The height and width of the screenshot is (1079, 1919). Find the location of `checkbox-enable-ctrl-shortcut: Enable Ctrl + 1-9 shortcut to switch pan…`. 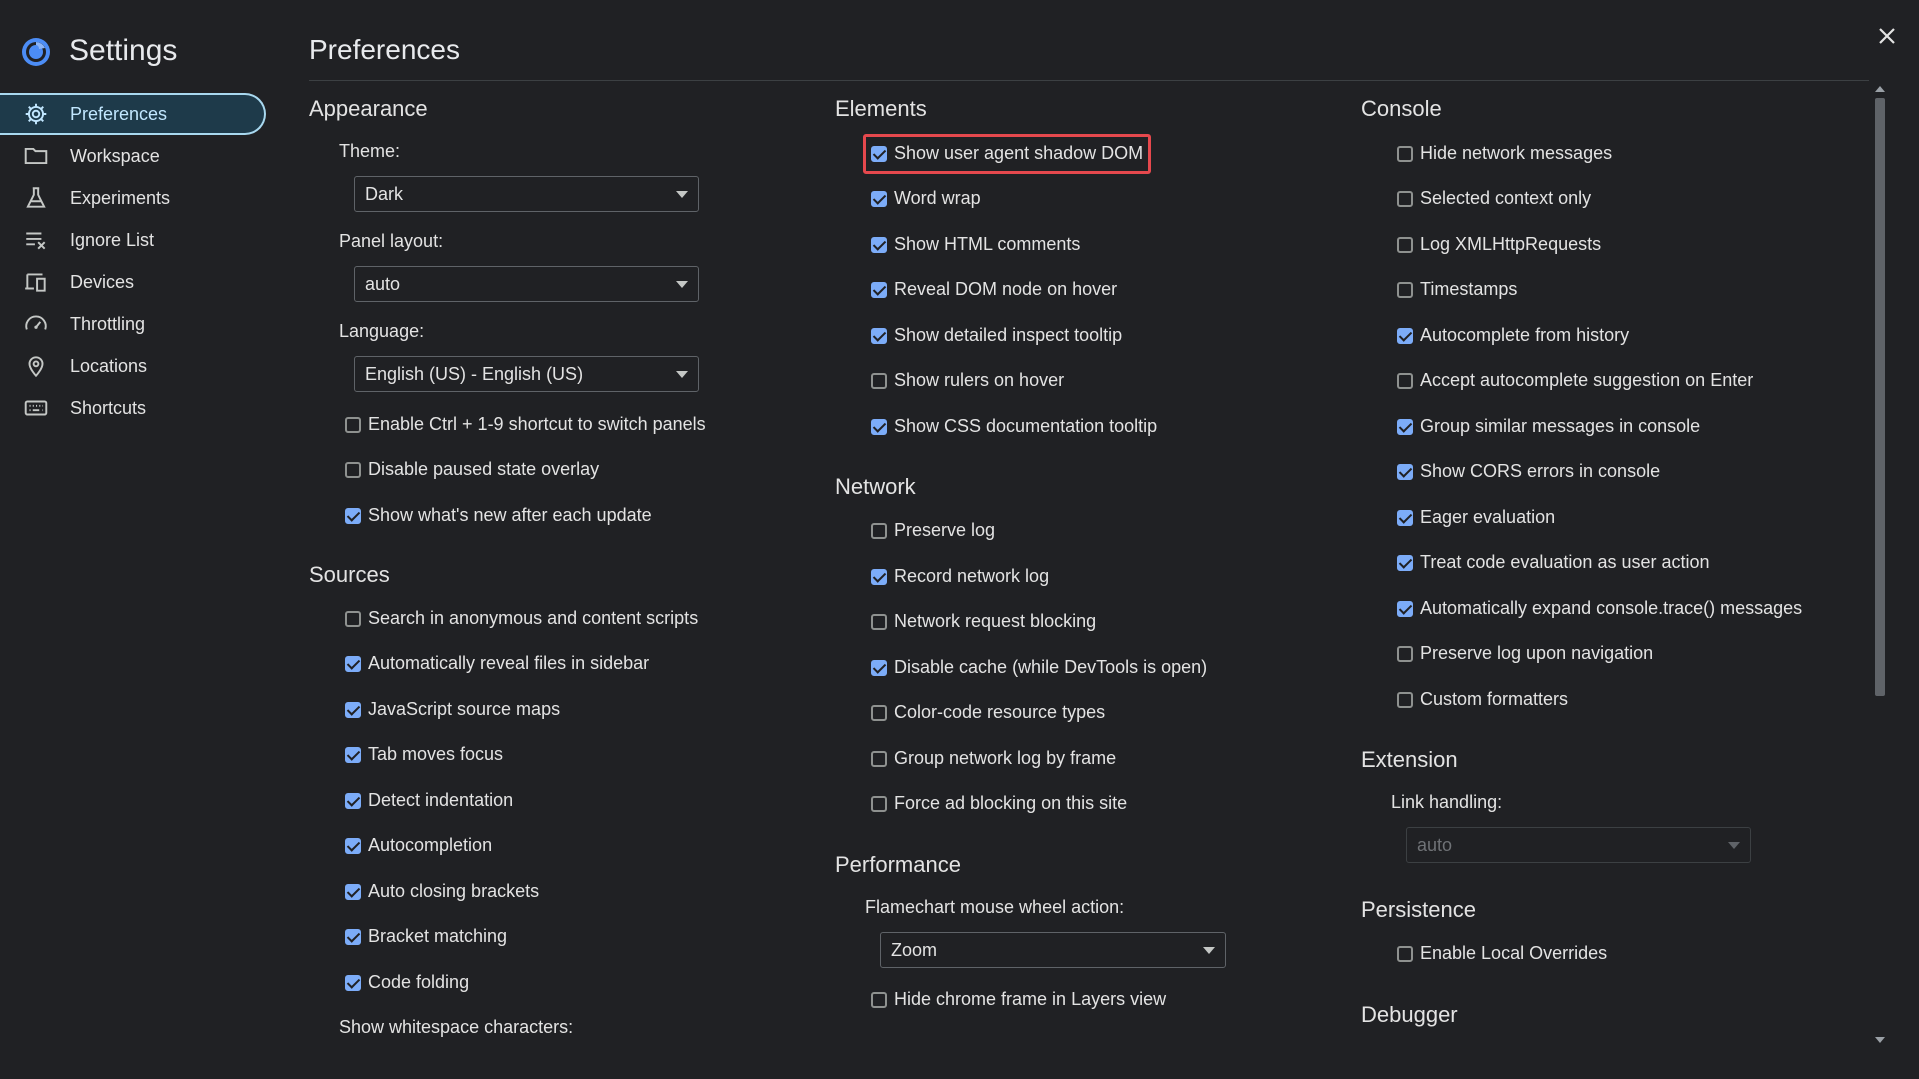

checkbox-enable-ctrl-shortcut: Enable Ctrl + 1-9 shortcut to switch pan… is located at coordinates (525, 424).